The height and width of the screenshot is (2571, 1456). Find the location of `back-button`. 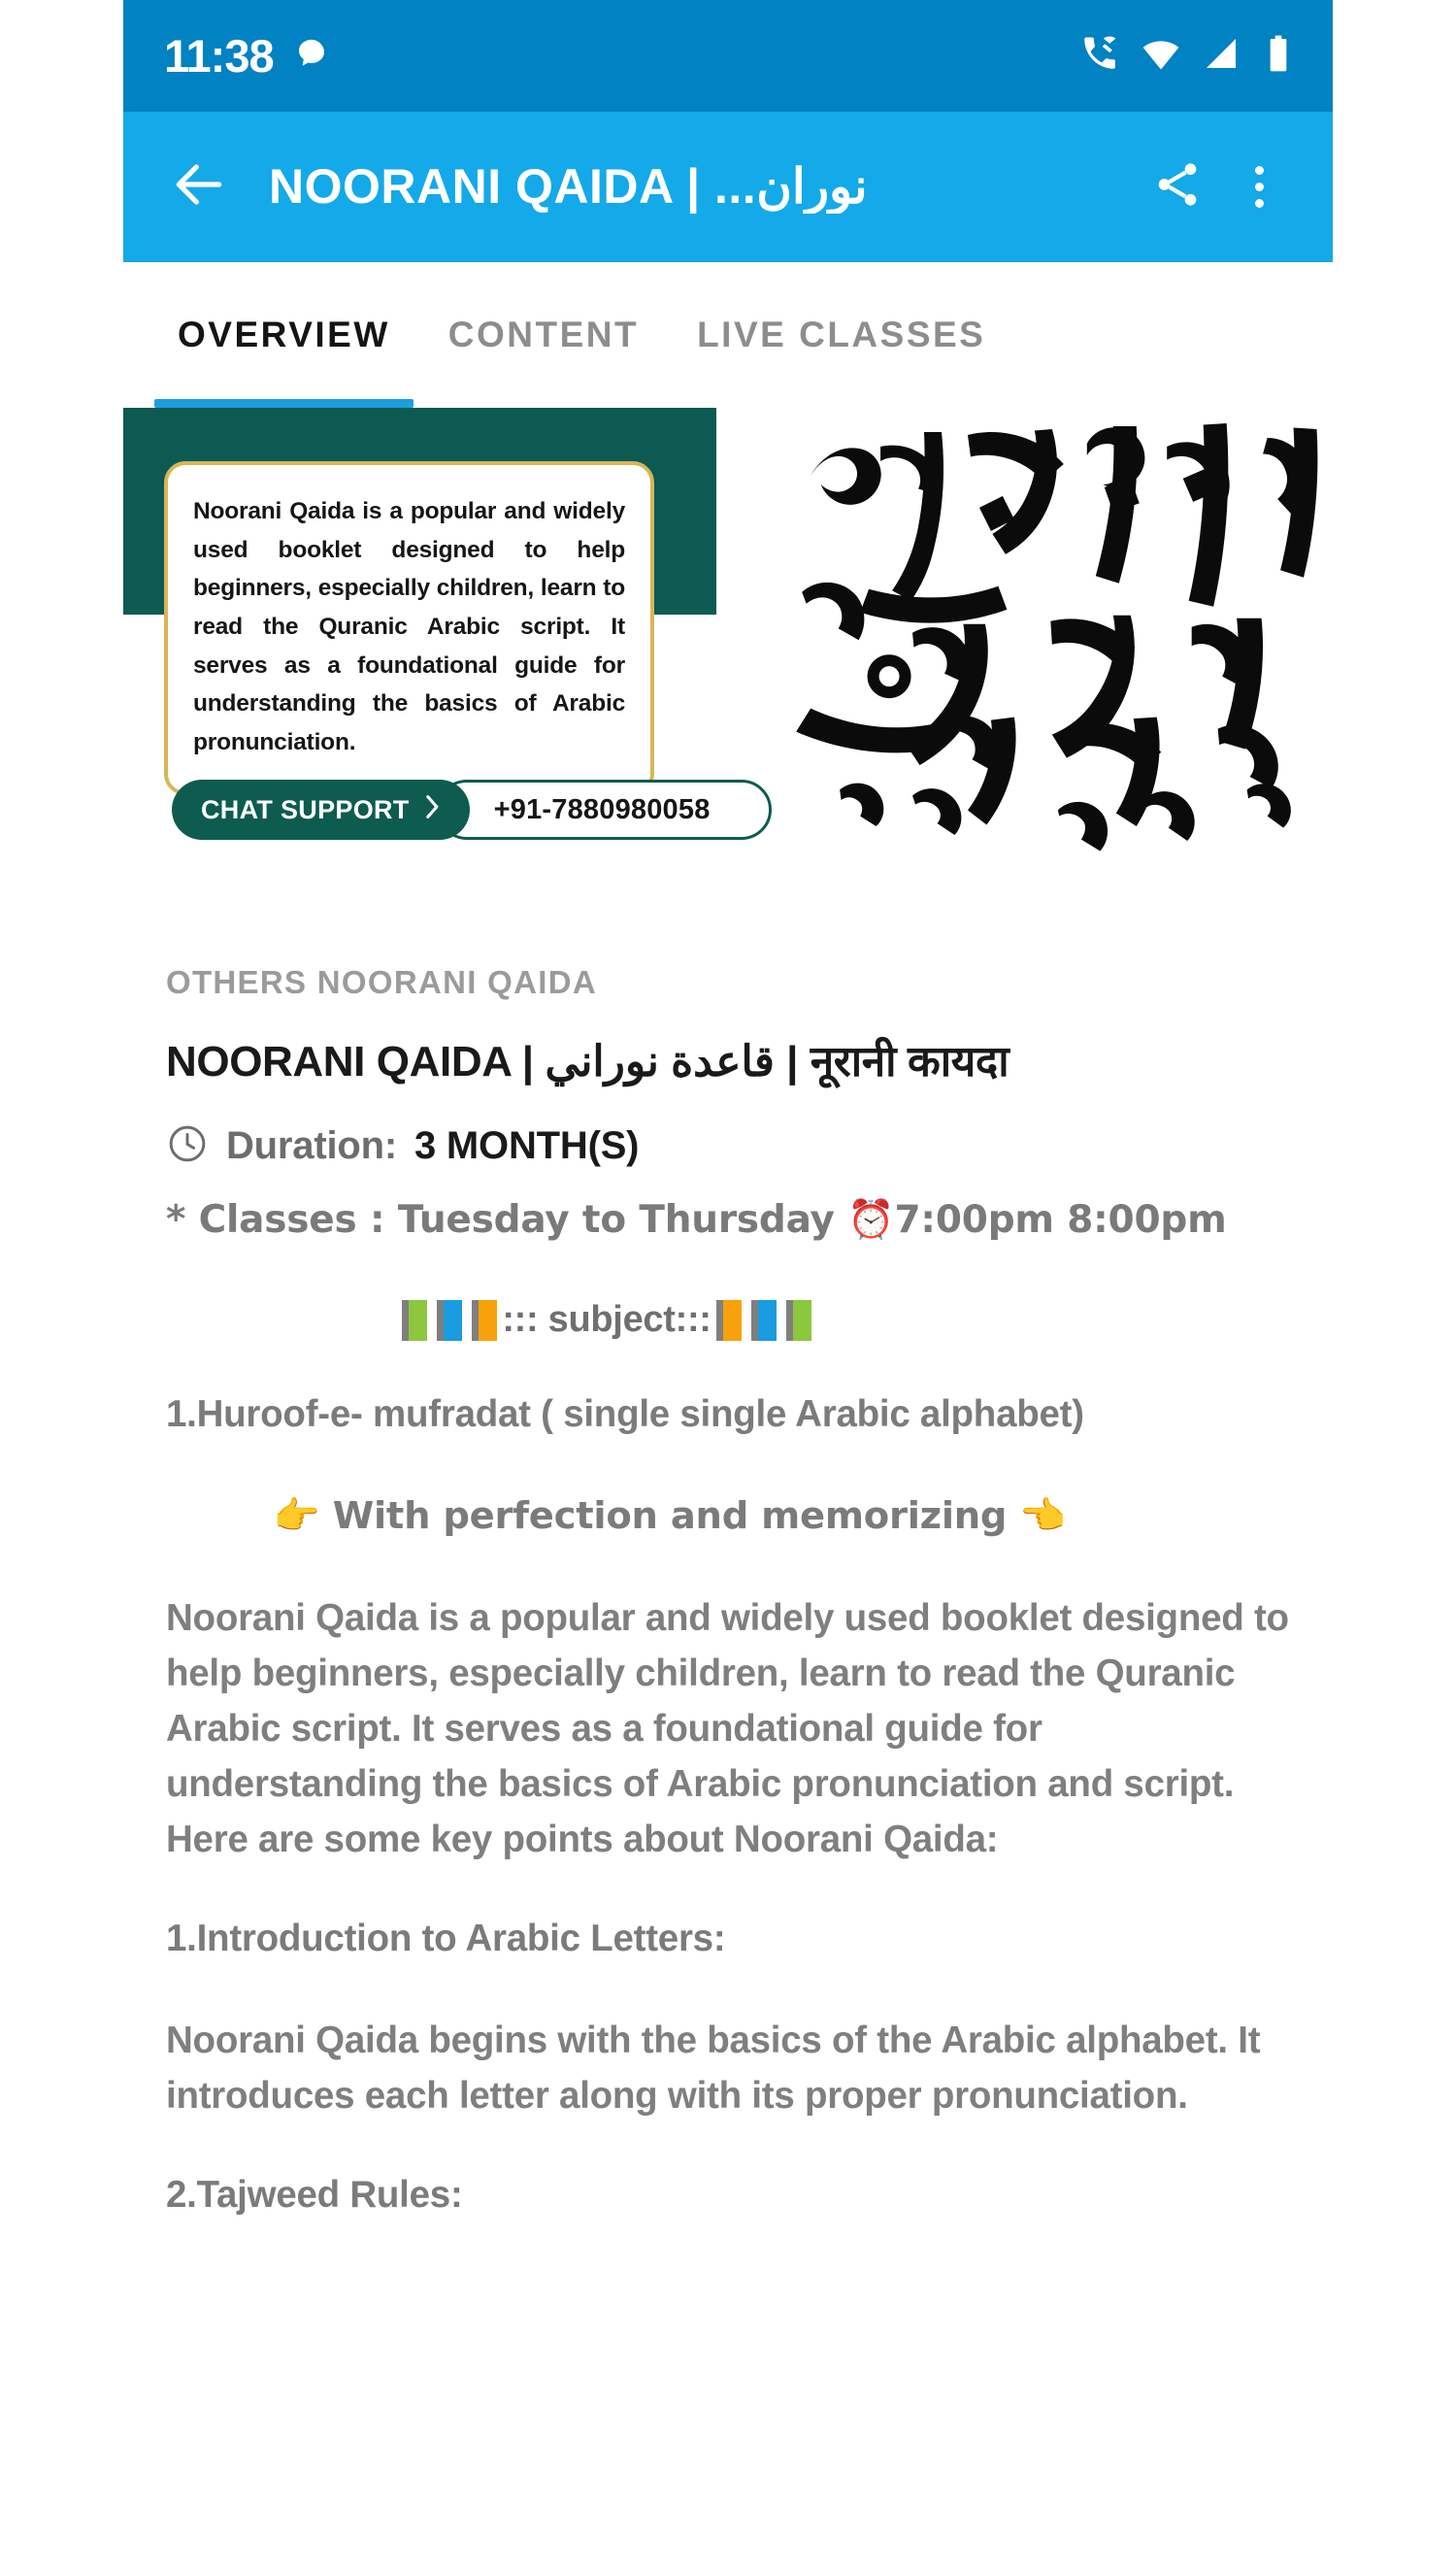

back-button is located at coordinates (199, 187).